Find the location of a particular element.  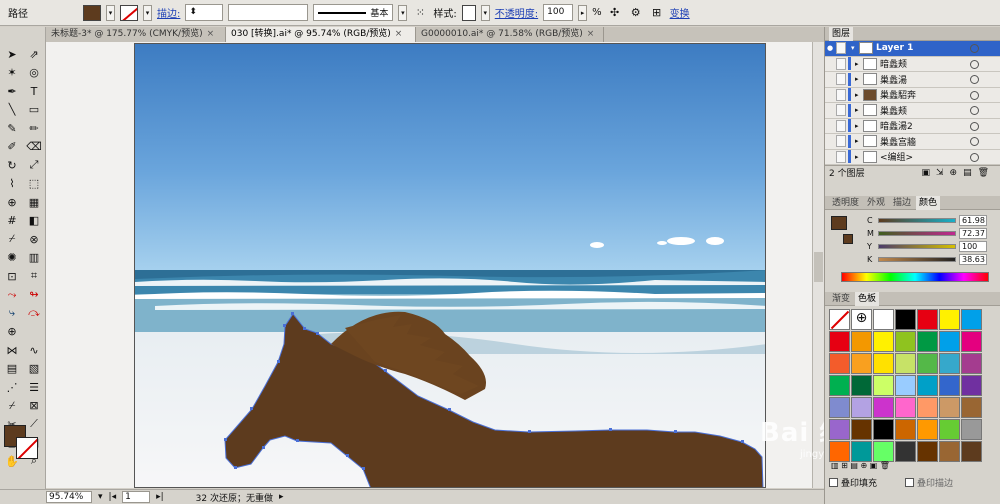

reshape-tool-icon: ⤼ is located at coordinates (34, 313).